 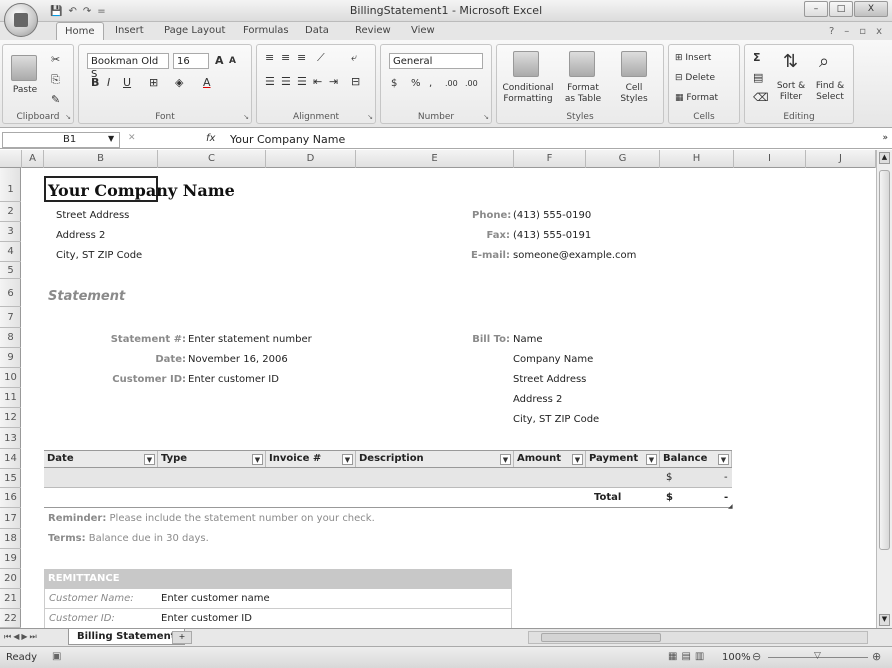 I want to click on number-launcher-icon: ↘, so click(x=486, y=117).